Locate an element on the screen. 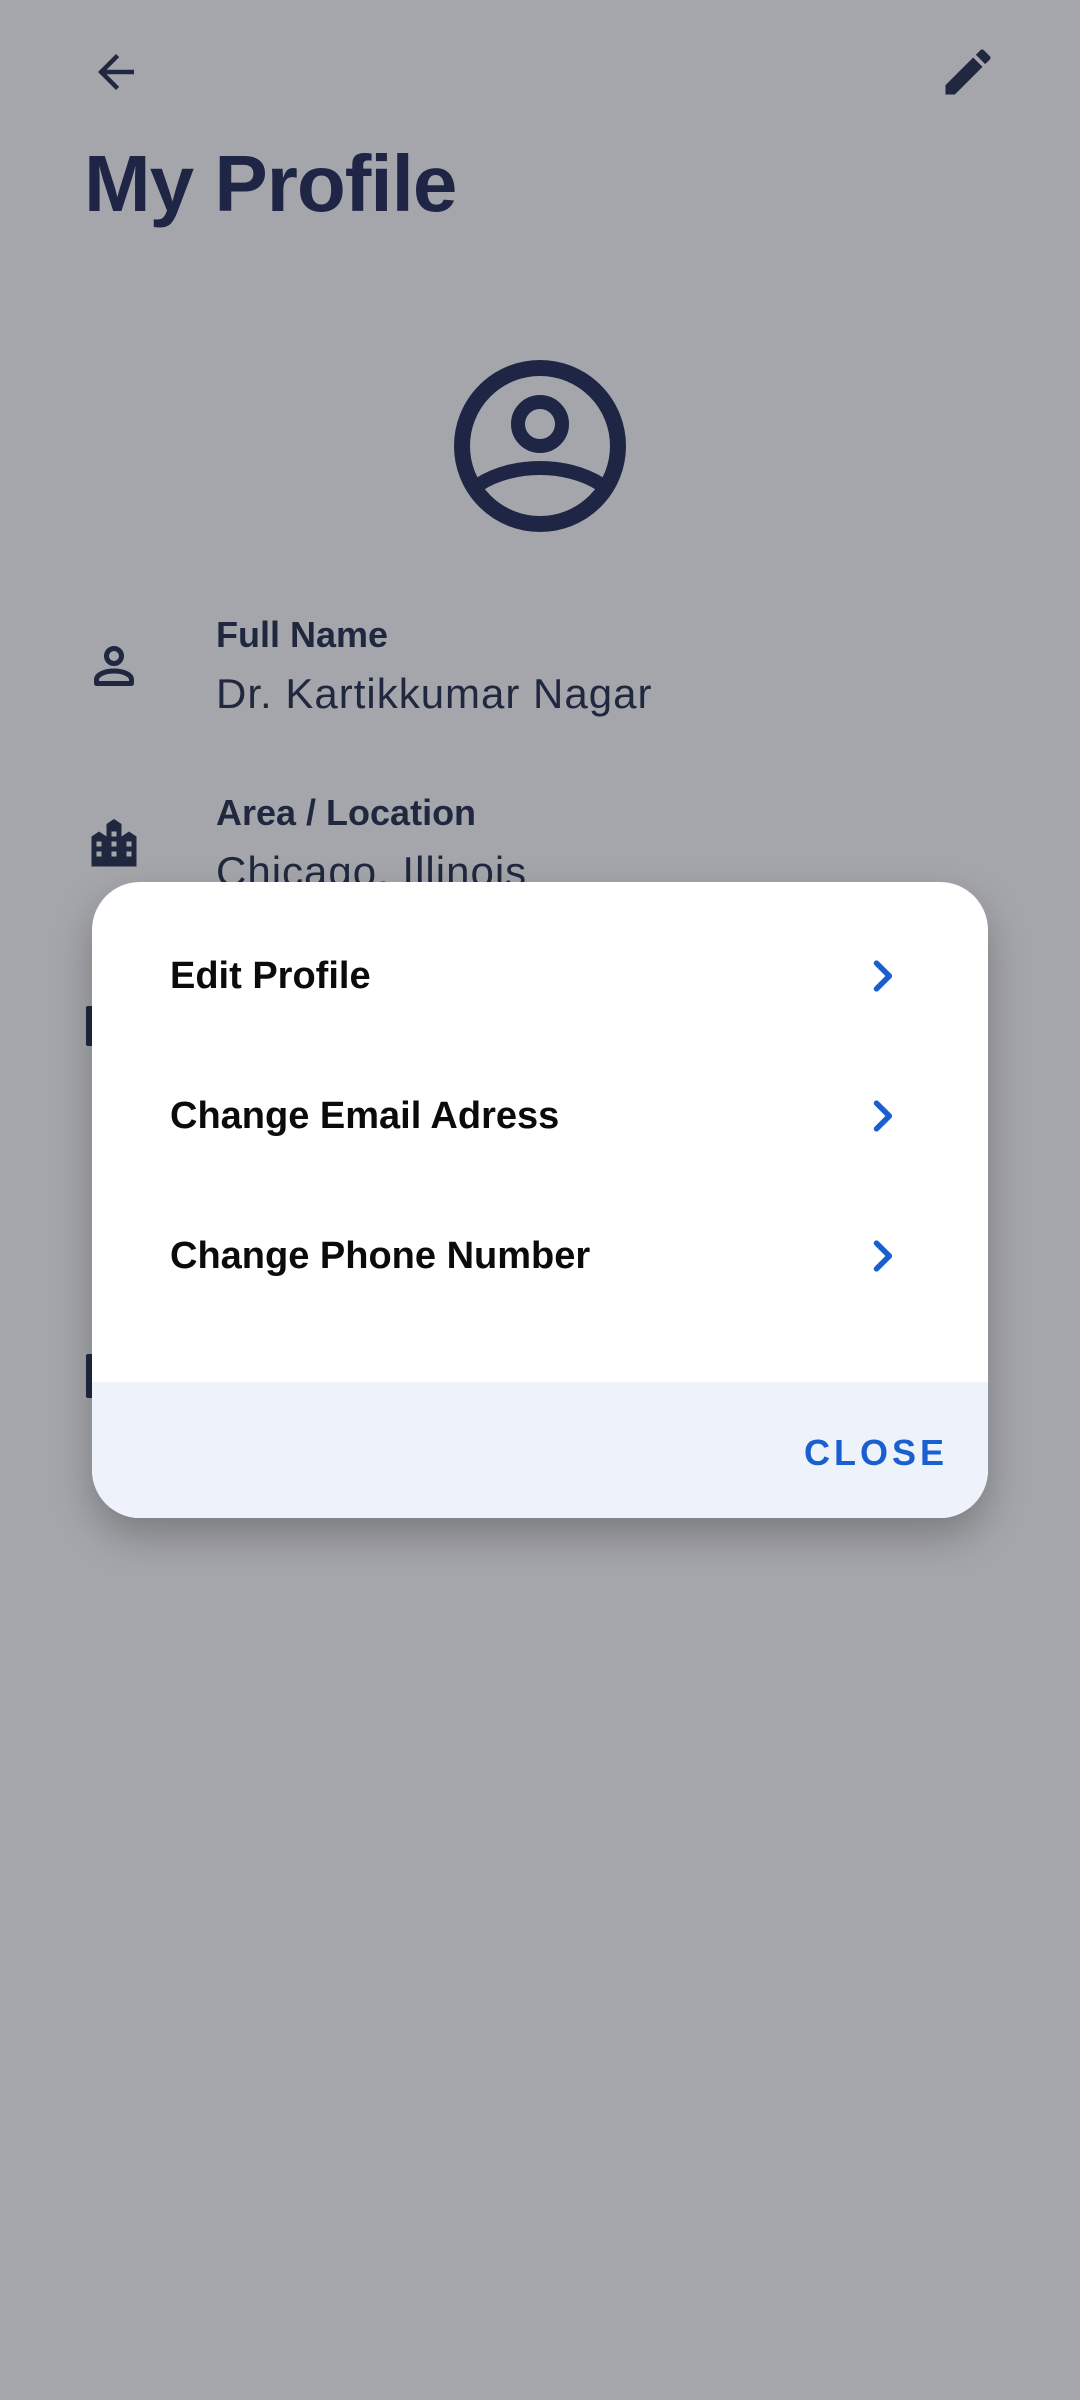 This screenshot has width=1080, height=2400. change-phone-option: Change Phone Number is located at coordinates (540, 1256).